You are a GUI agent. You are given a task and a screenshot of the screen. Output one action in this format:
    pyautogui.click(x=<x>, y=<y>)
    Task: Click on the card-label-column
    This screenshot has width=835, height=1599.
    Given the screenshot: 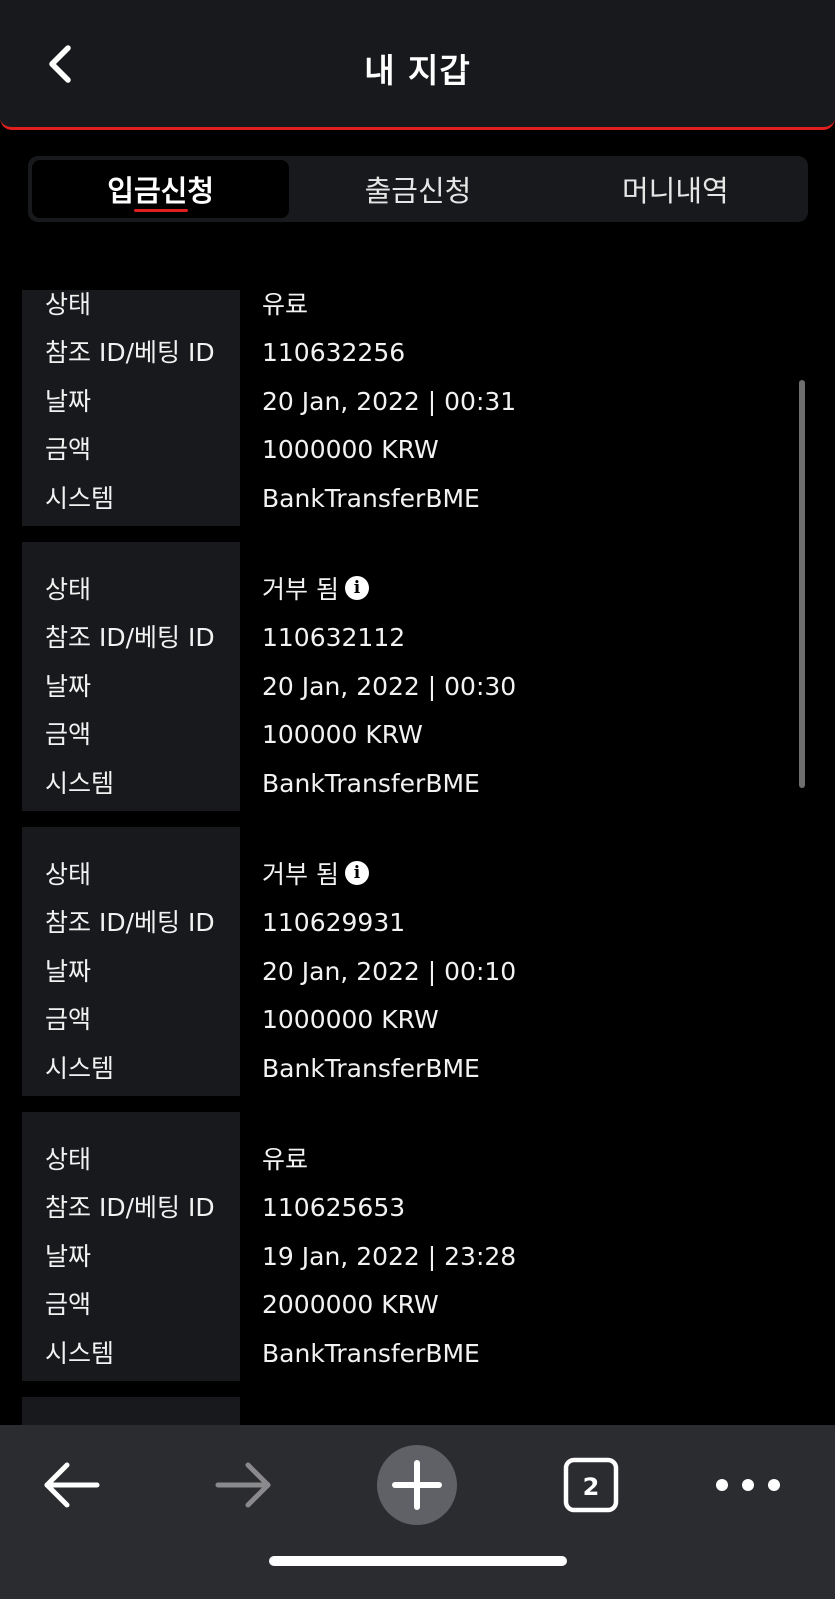 What is the action you would take?
    pyautogui.click(x=131, y=1411)
    